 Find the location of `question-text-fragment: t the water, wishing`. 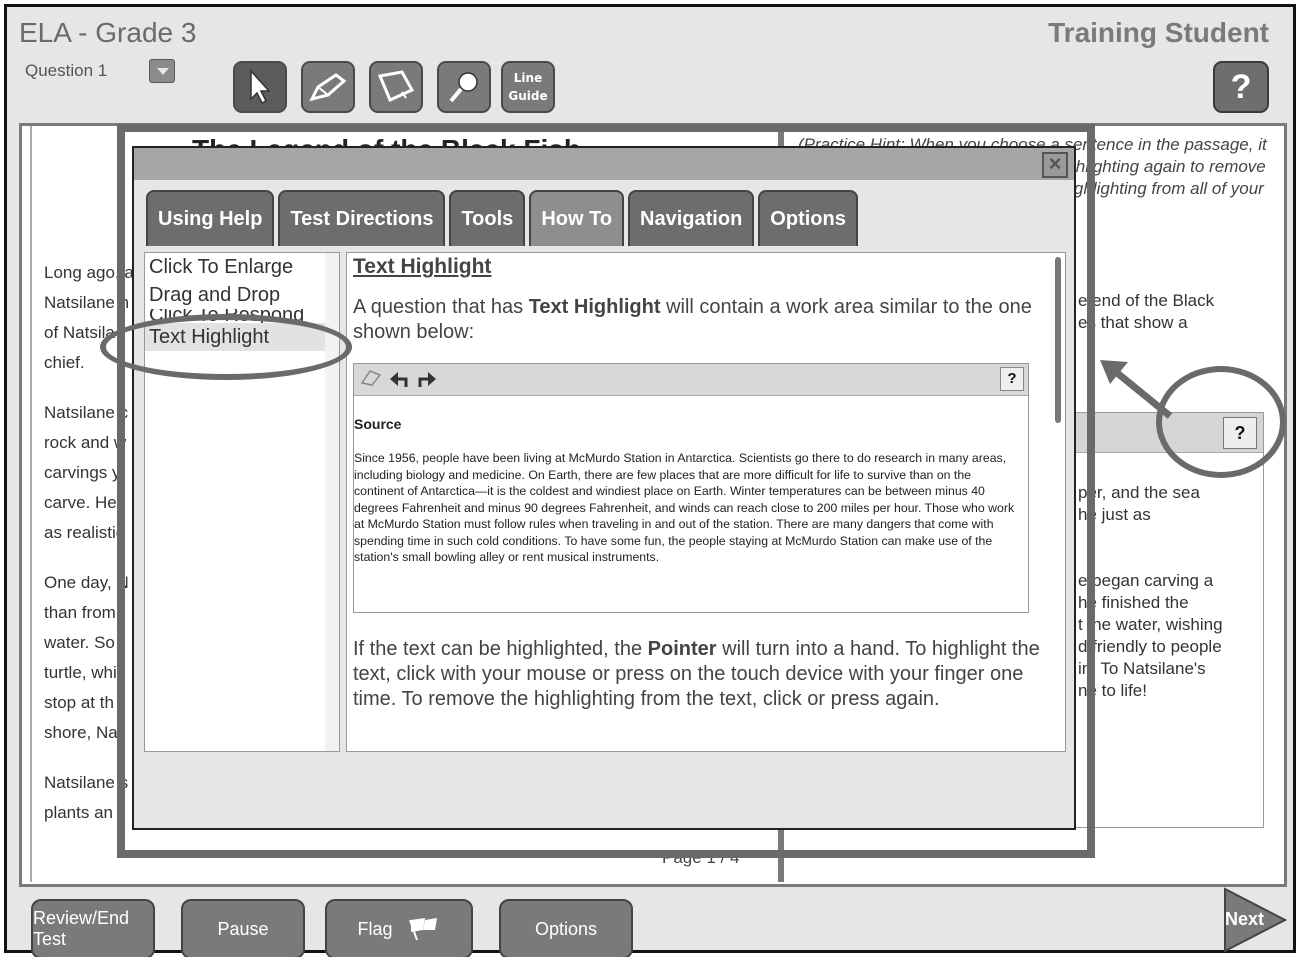

question-text-fragment: t the water, wishing is located at coordinates (1150, 624).